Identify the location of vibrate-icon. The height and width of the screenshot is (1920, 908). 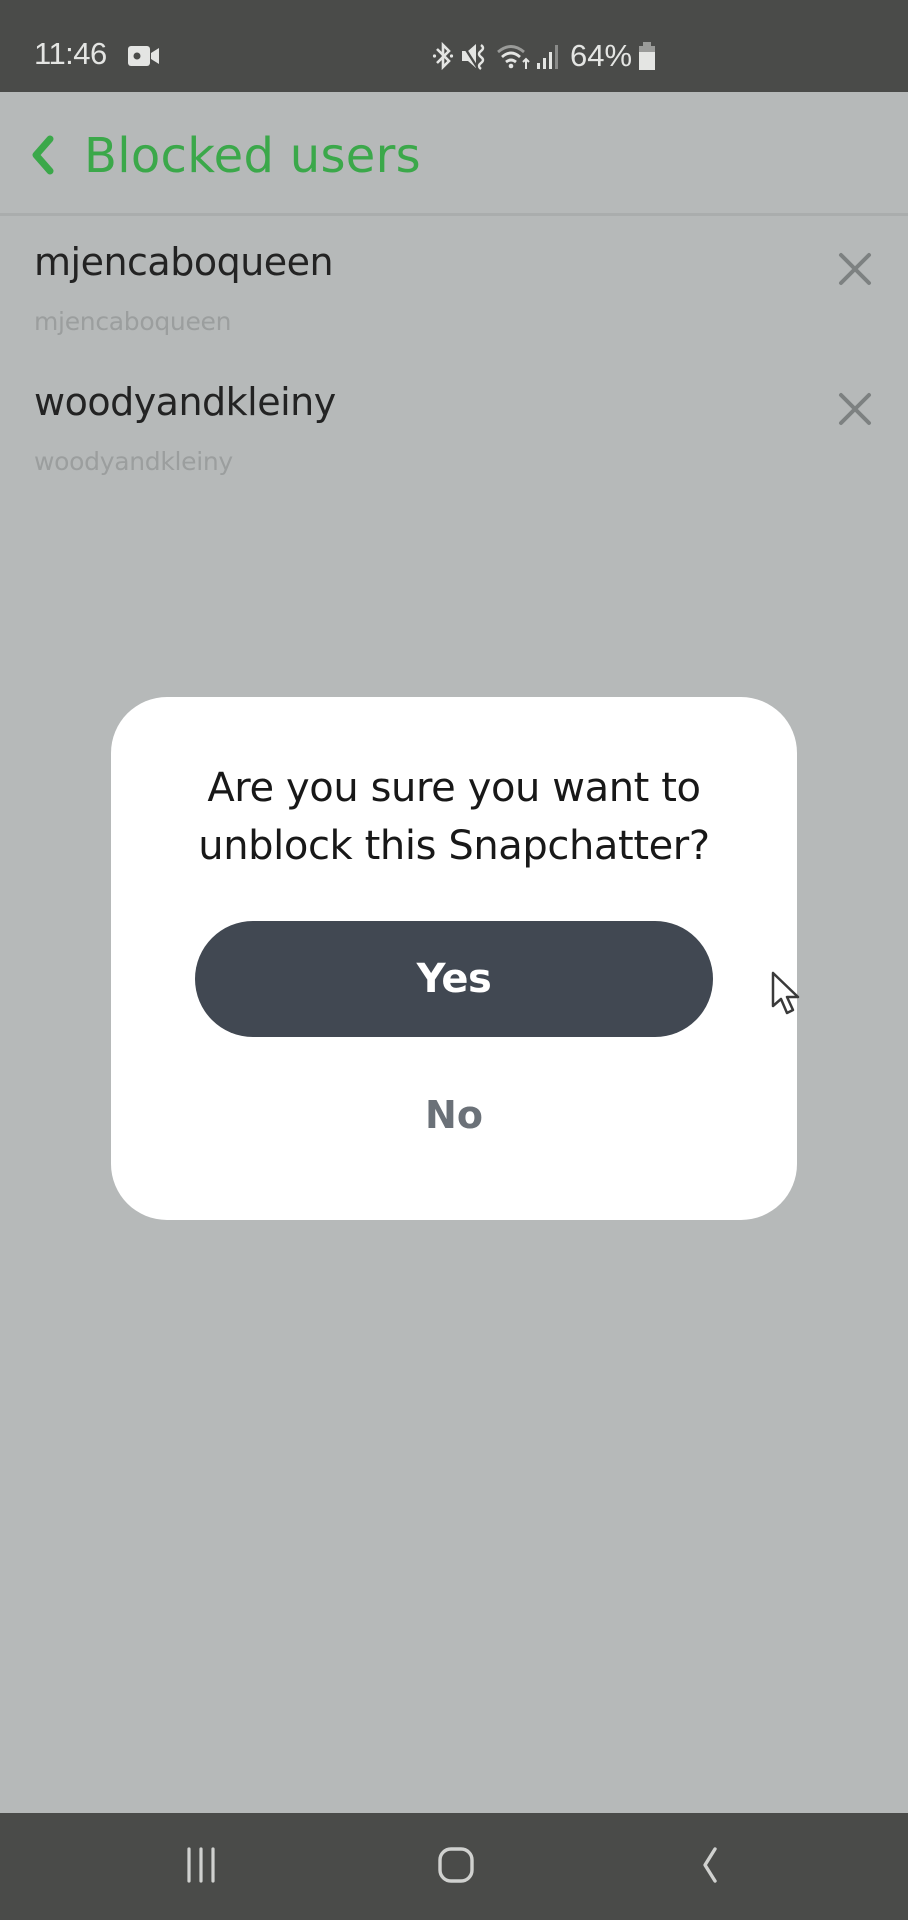
(473, 57).